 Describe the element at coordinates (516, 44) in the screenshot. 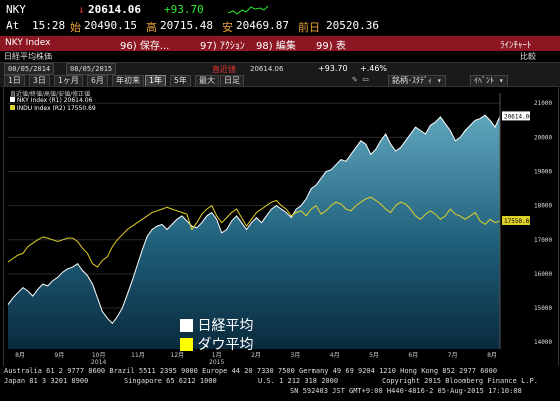

I see `line-chart-label: ﾗｲﾝﾁｬｰﾄ` at that location.